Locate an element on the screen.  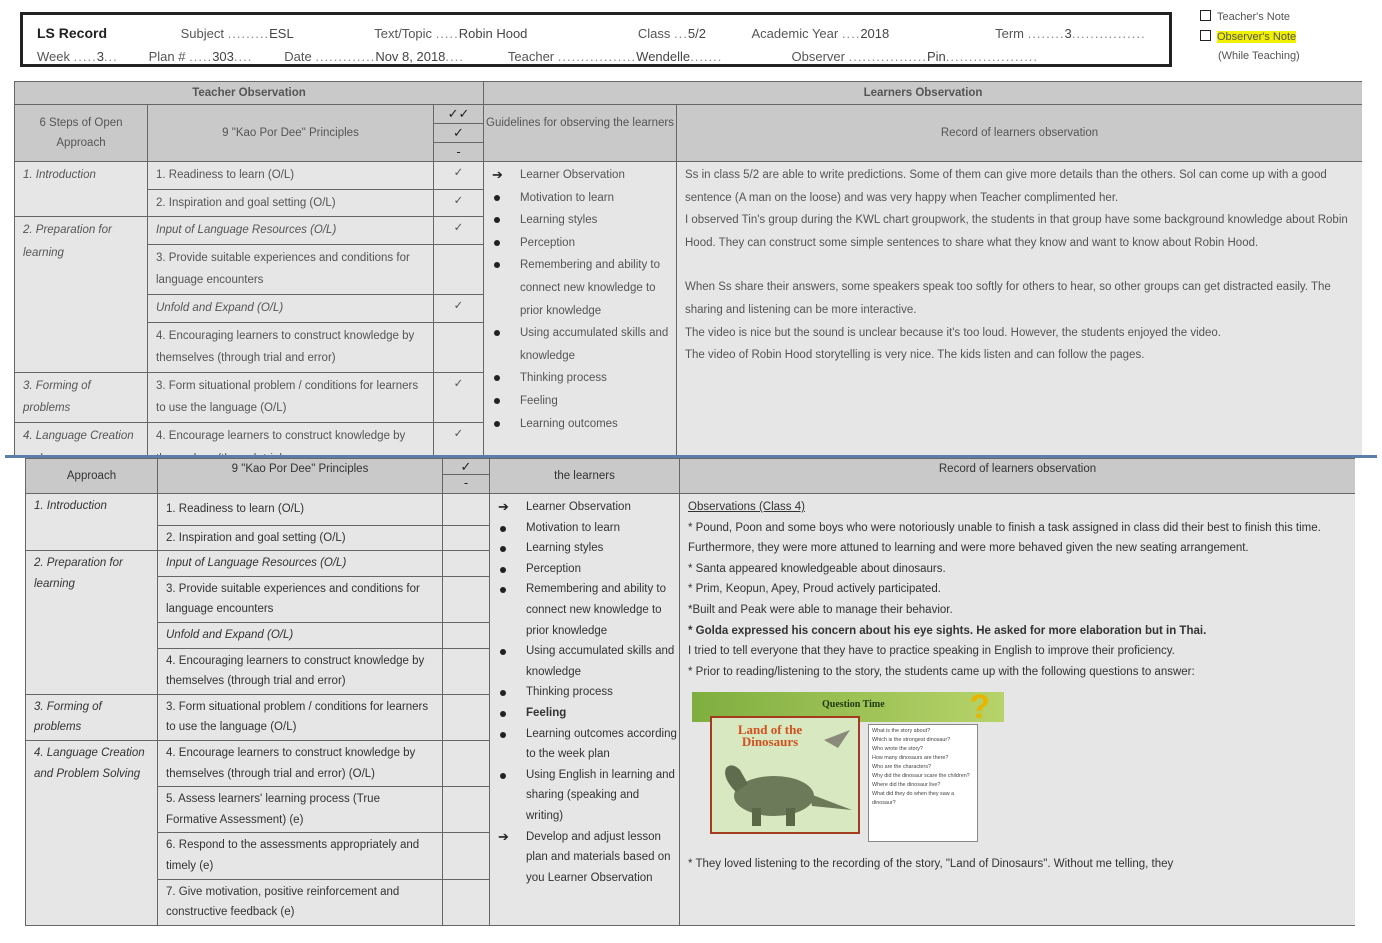
question-mark-icon: ? is located at coordinates (979, 707).